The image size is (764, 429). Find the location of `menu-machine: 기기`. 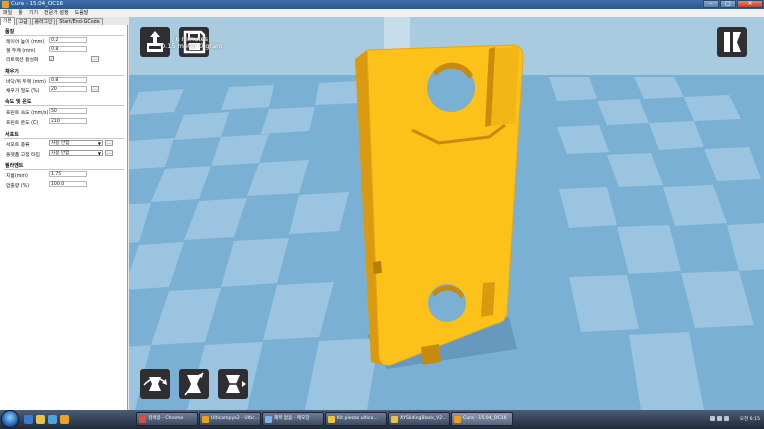

menu-machine: 기기 is located at coordinates (33, 13).